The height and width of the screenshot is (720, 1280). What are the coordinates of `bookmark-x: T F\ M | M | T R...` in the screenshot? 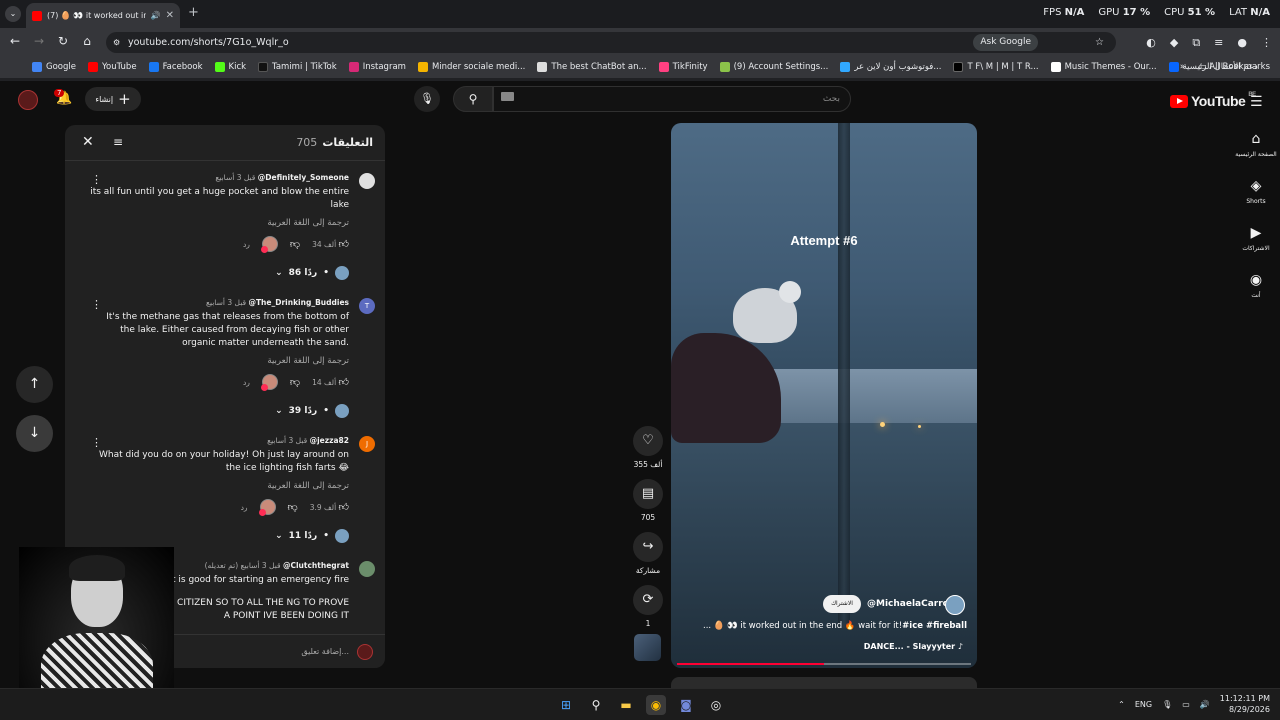 It's located at (996, 67).